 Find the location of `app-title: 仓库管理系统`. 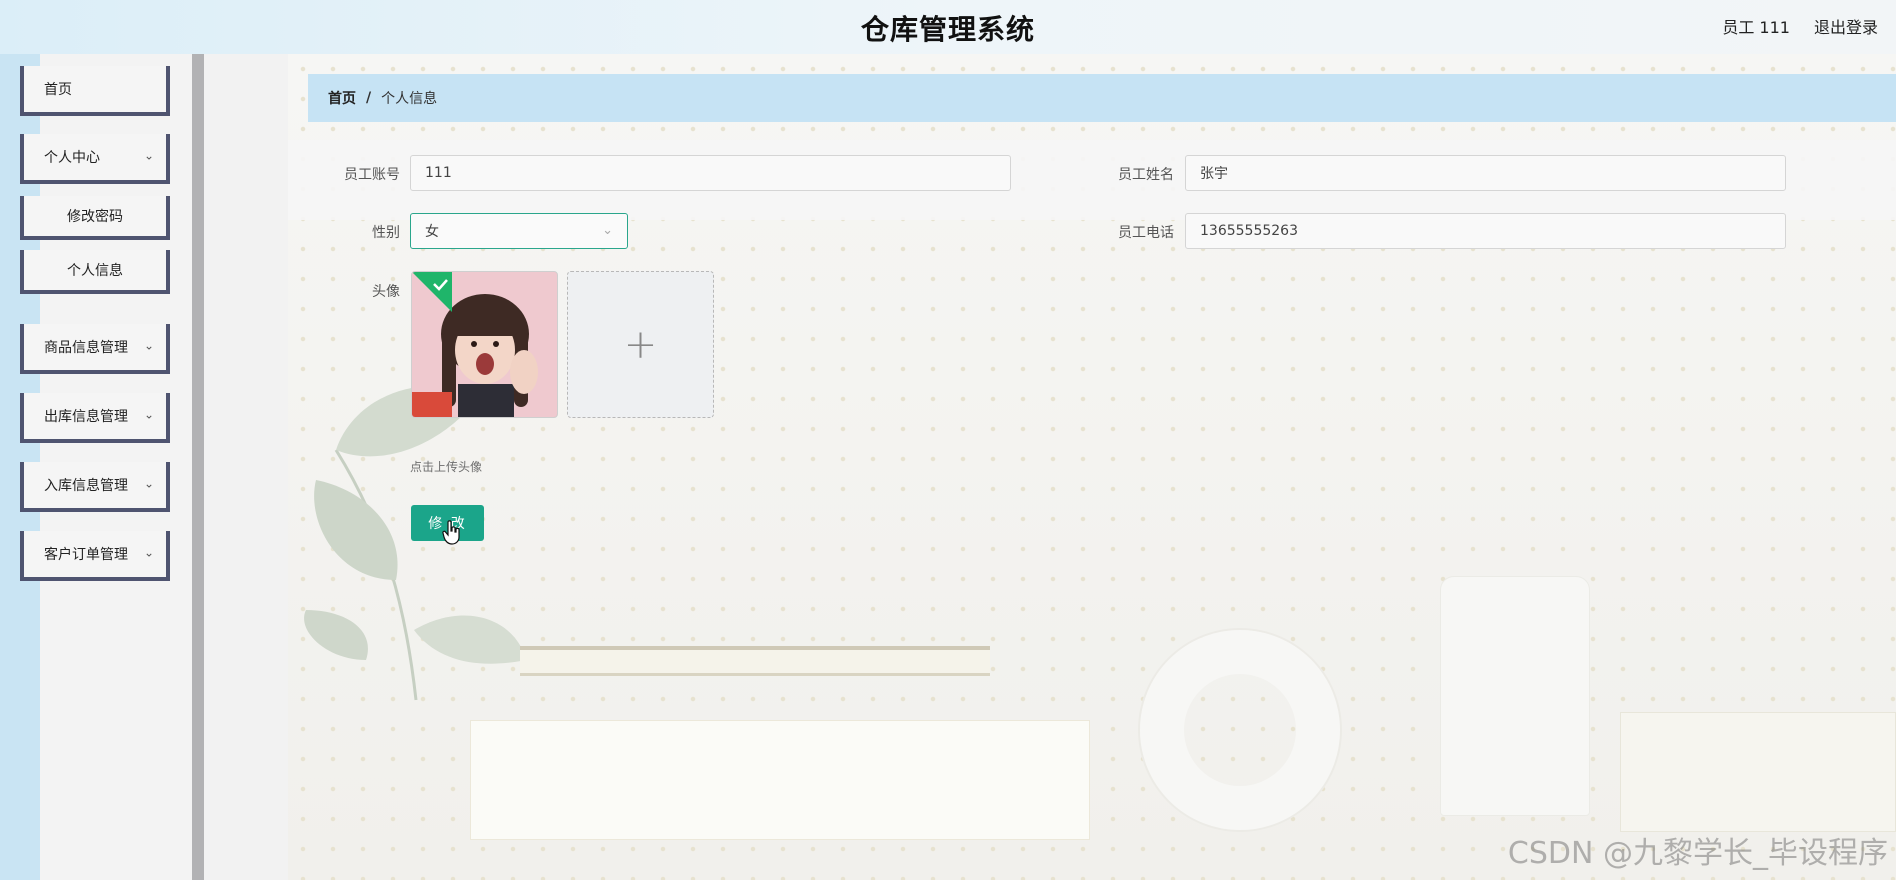

app-title: 仓库管理系统 is located at coordinates (947, 29).